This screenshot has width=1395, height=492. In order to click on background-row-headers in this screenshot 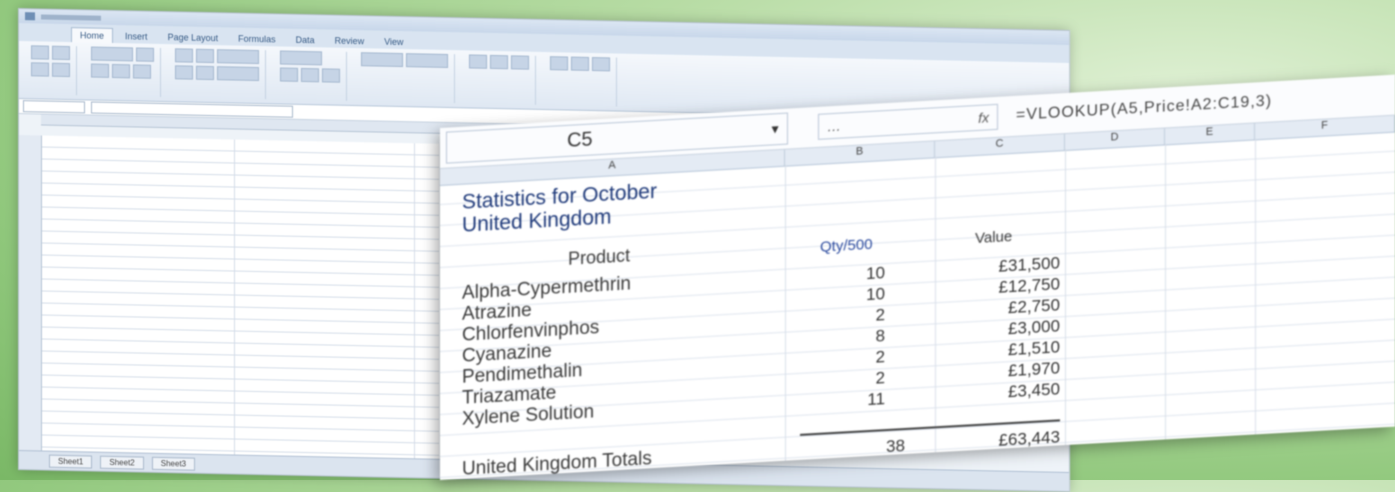, I will do `click(30, 293)`.